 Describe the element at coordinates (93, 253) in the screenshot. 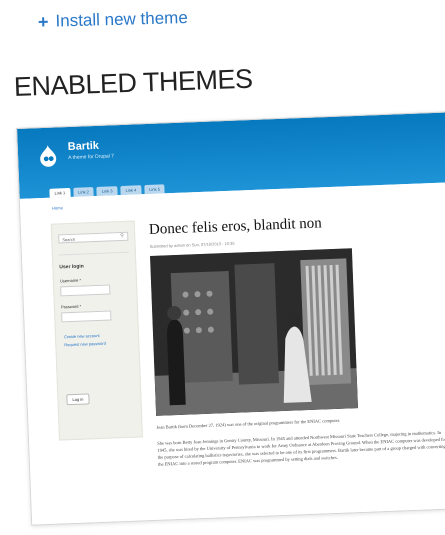

I see `sidebar-divider` at that location.